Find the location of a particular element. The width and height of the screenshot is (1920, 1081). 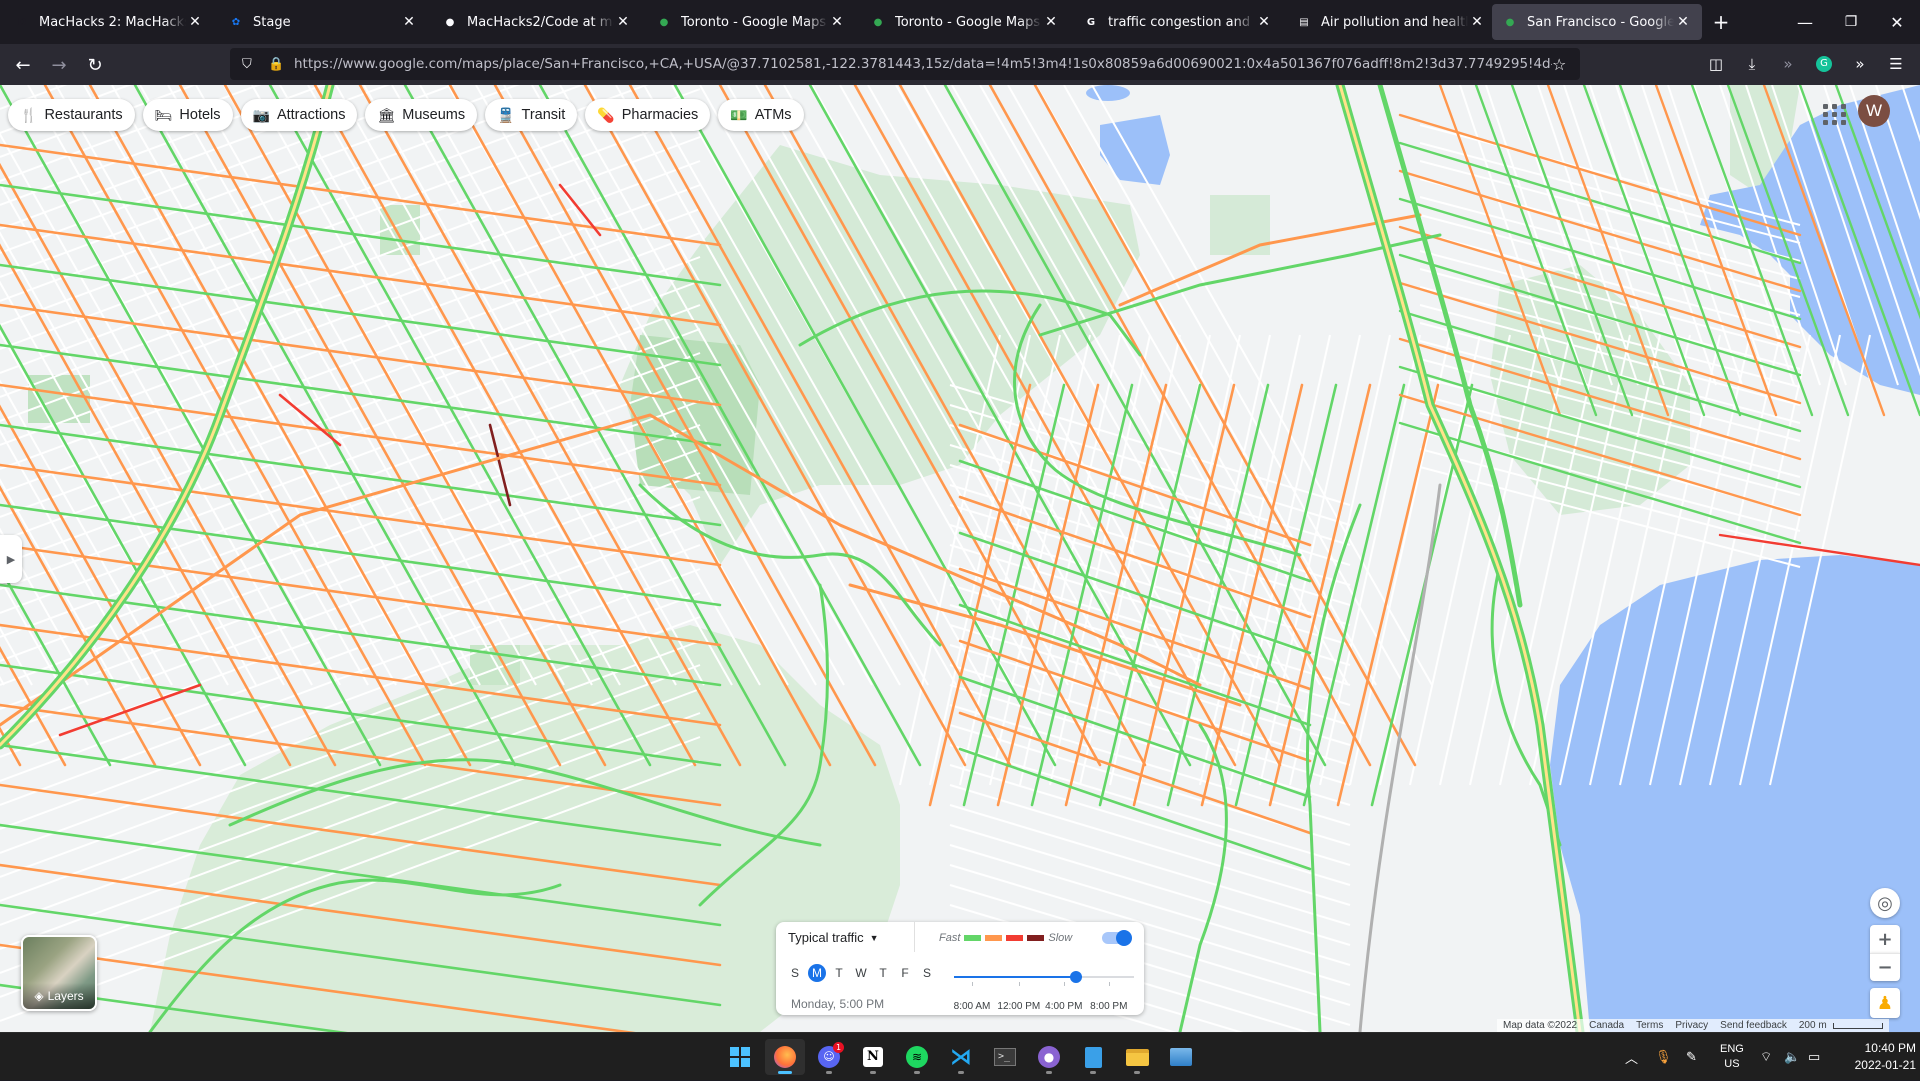

volume-icon: 🔈 is located at coordinates (1792, 1057).